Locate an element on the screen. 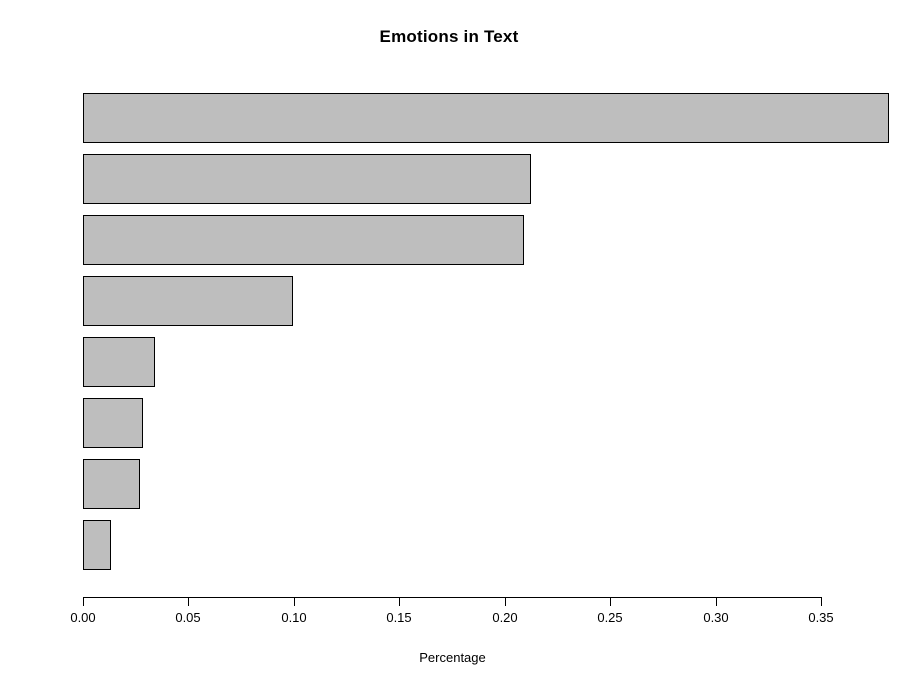 This screenshot has height=683, width=898. bar-fear is located at coordinates (119, 362).